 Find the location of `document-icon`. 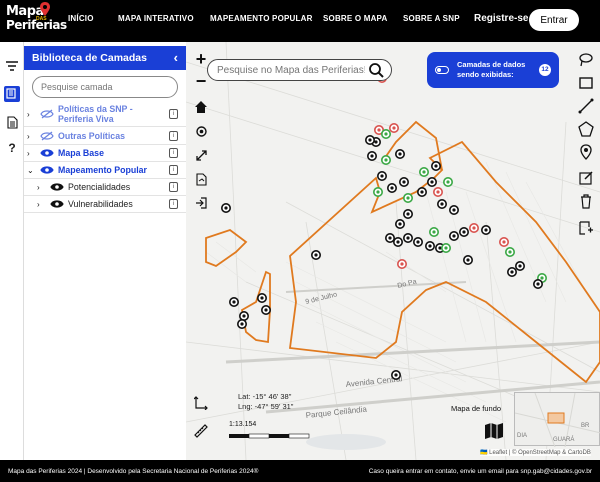

document-icon is located at coordinates (12, 122).